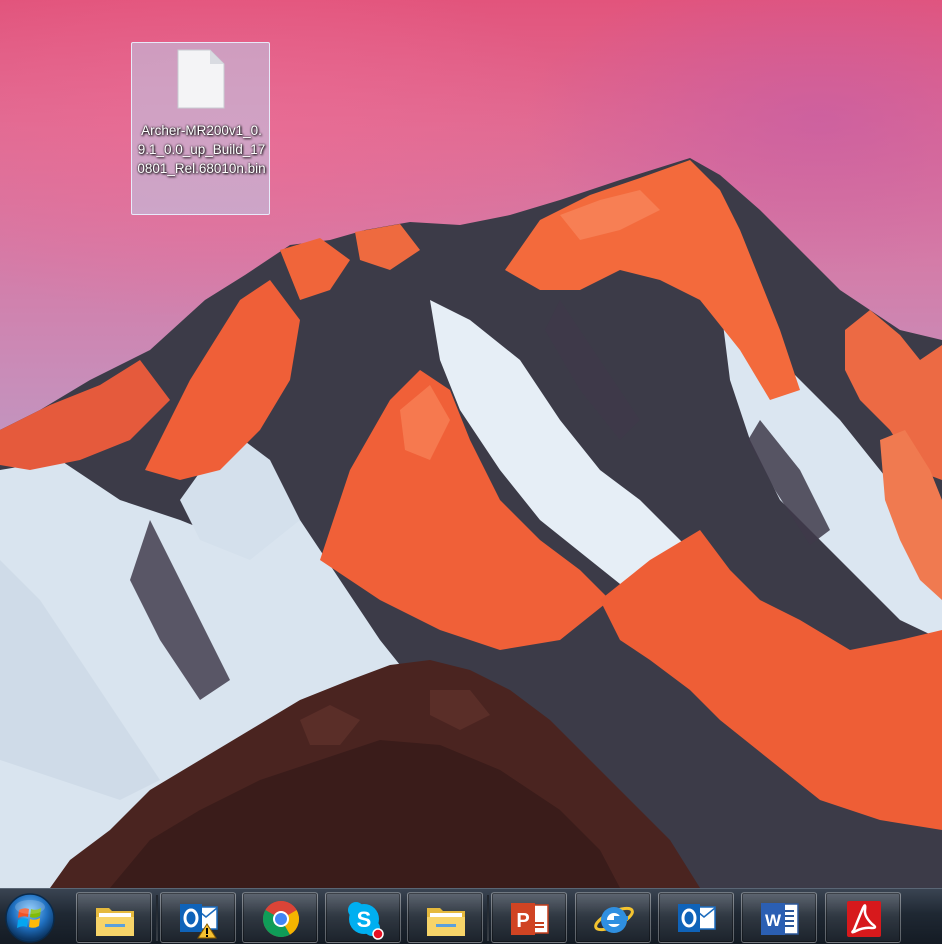 Image resolution: width=942 pixels, height=944 pixels. I want to click on internet-explorer-icon, so click(614, 919).